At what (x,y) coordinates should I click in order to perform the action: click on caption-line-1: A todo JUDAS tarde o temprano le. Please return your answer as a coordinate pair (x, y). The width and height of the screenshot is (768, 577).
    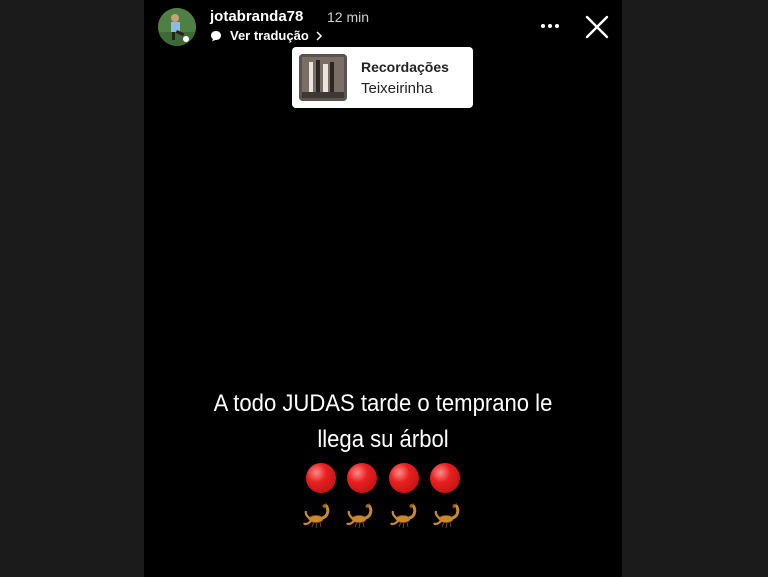
    Looking at the image, I should click on (383, 403).